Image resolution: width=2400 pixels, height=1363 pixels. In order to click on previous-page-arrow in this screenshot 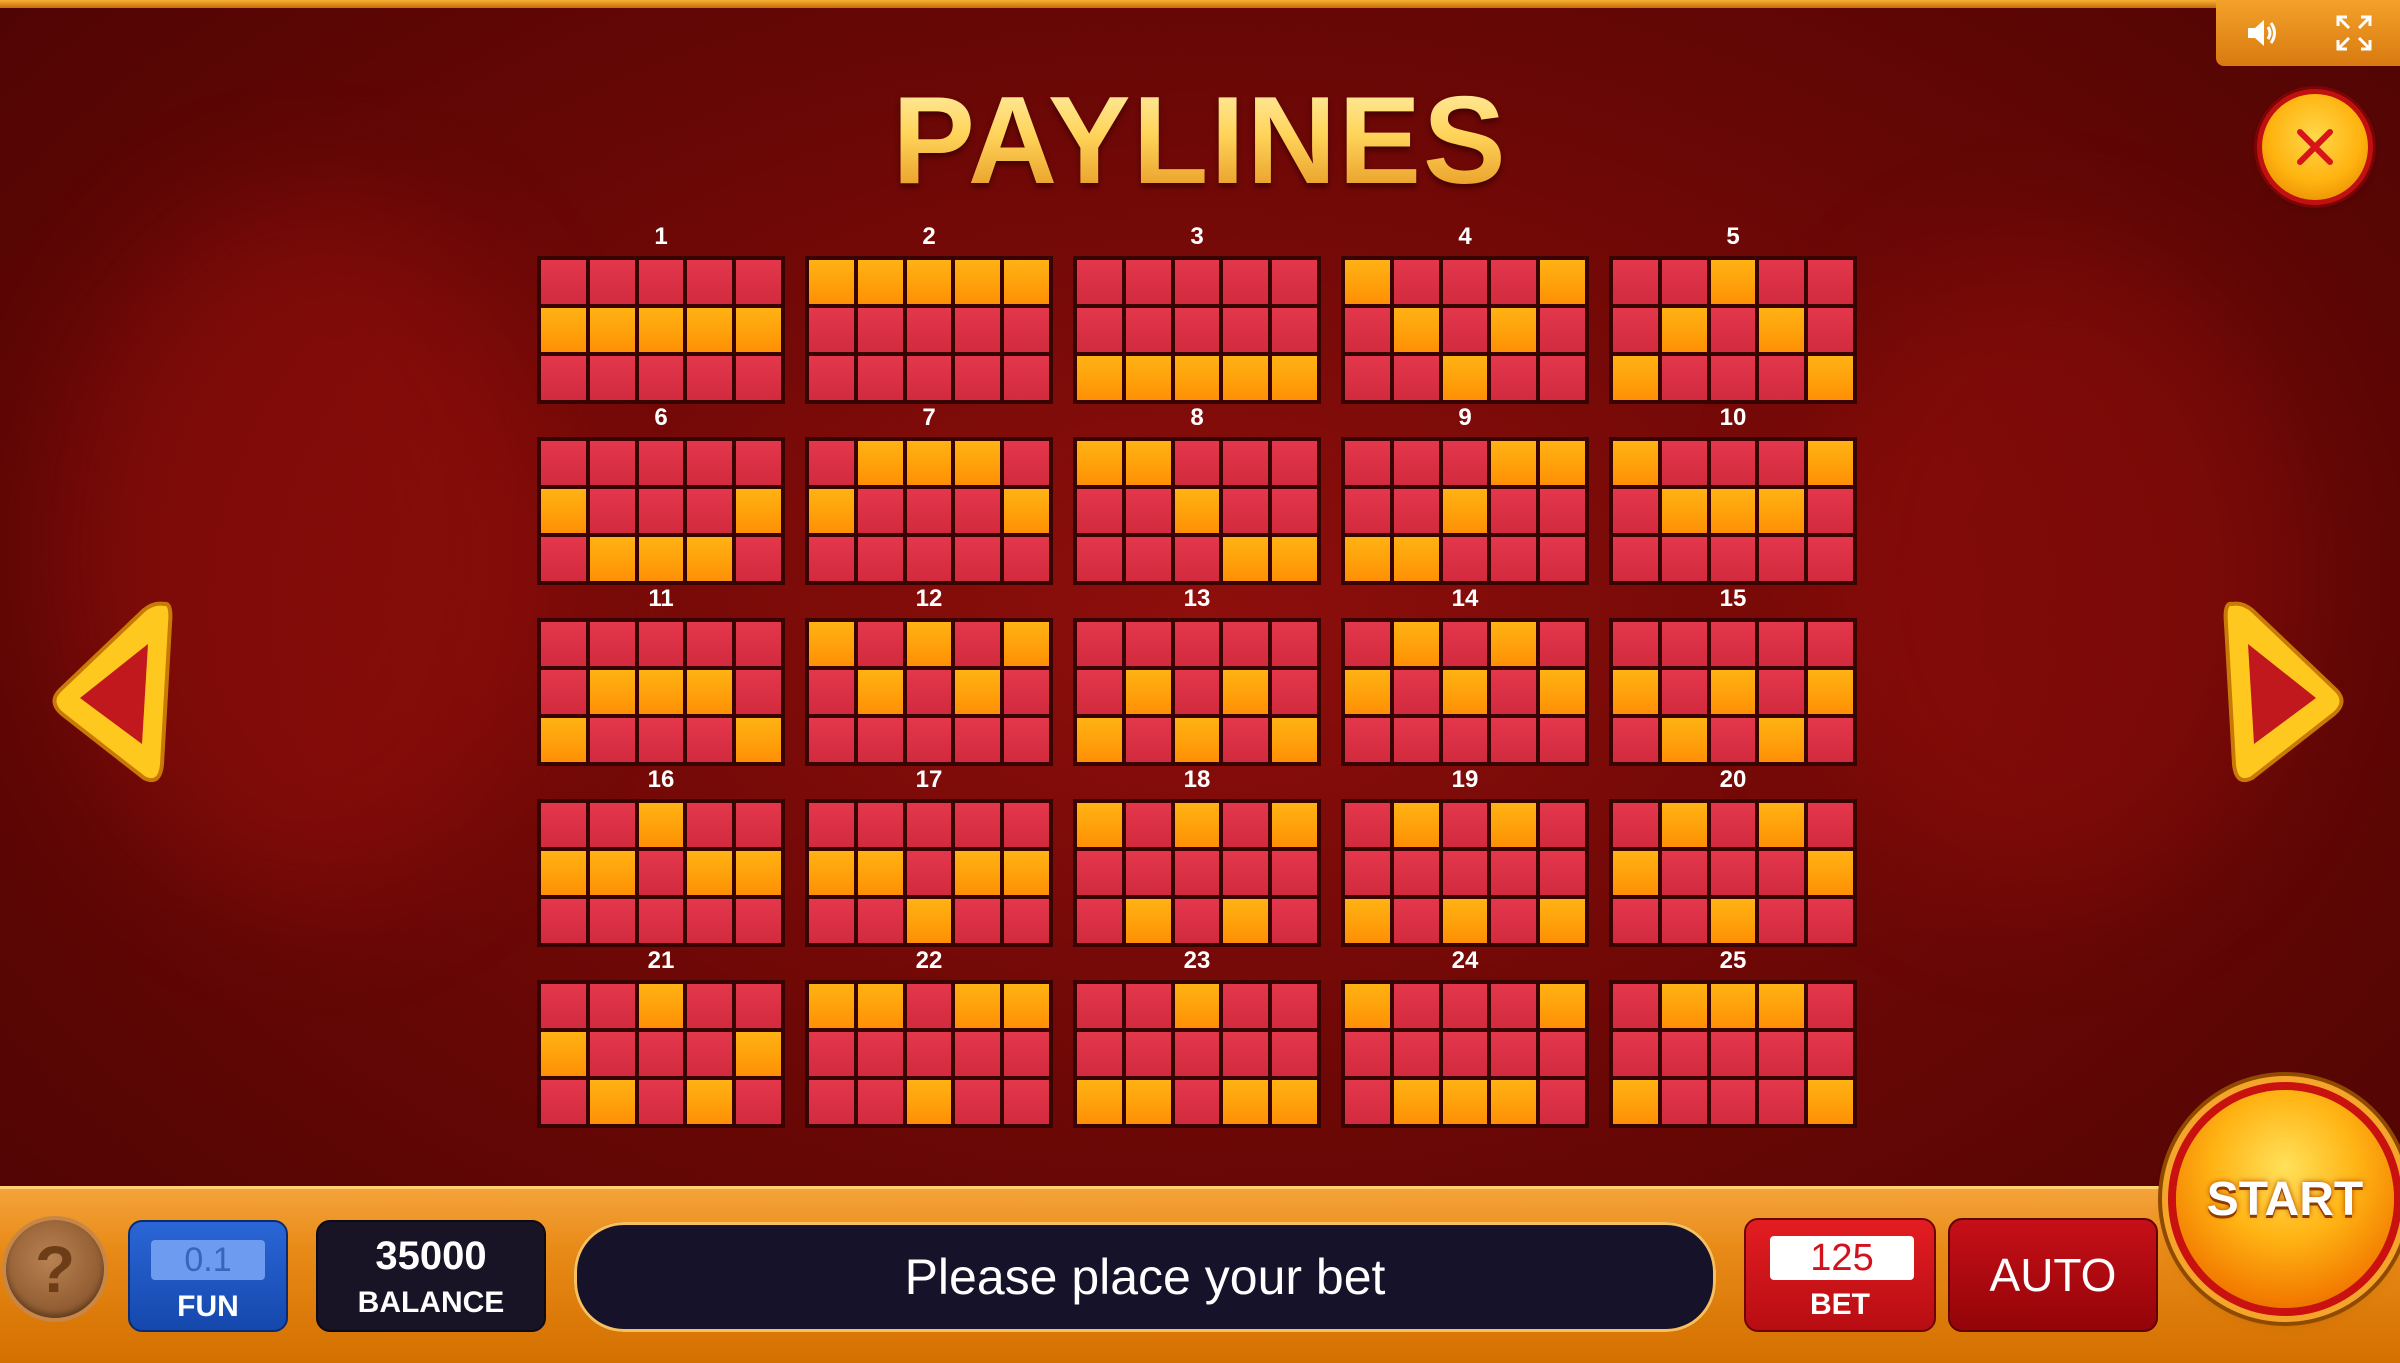, I will do `click(109, 694)`.